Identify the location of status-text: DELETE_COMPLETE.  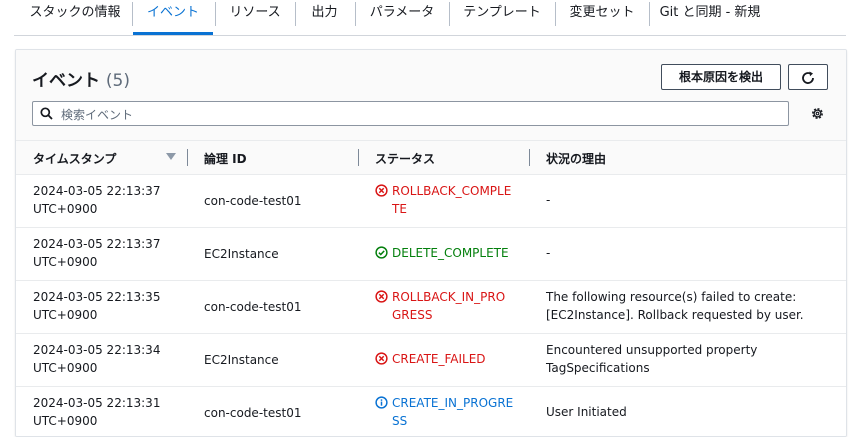
(450, 253).